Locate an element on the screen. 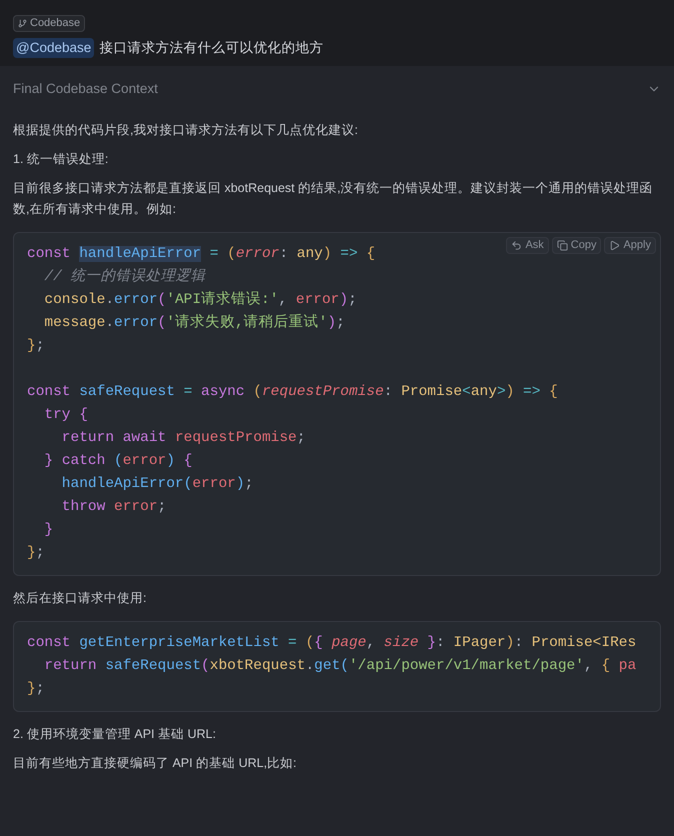  play-icon is located at coordinates (614, 246).